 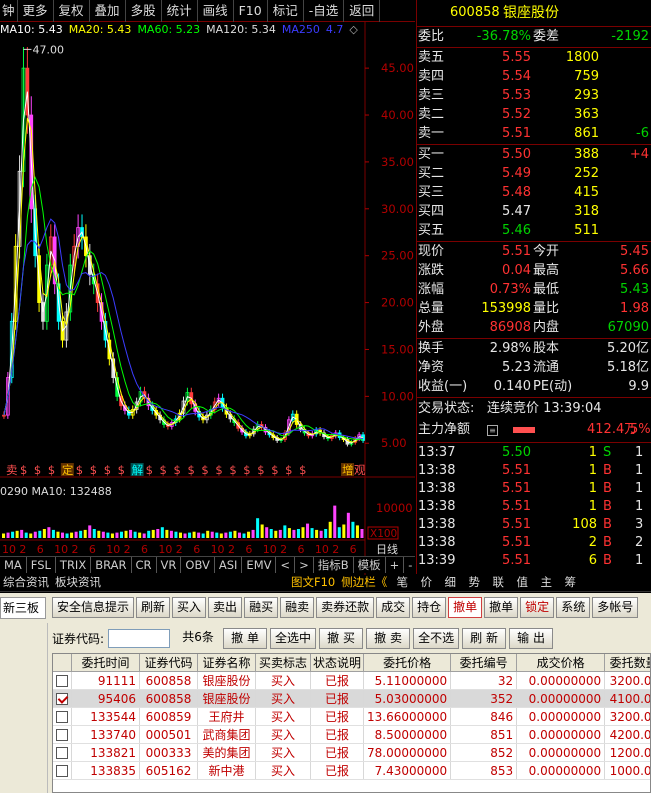 What do you see at coordinates (402, 582) in the screenshot?
I see `info-tab: 笔` at bounding box center [402, 582].